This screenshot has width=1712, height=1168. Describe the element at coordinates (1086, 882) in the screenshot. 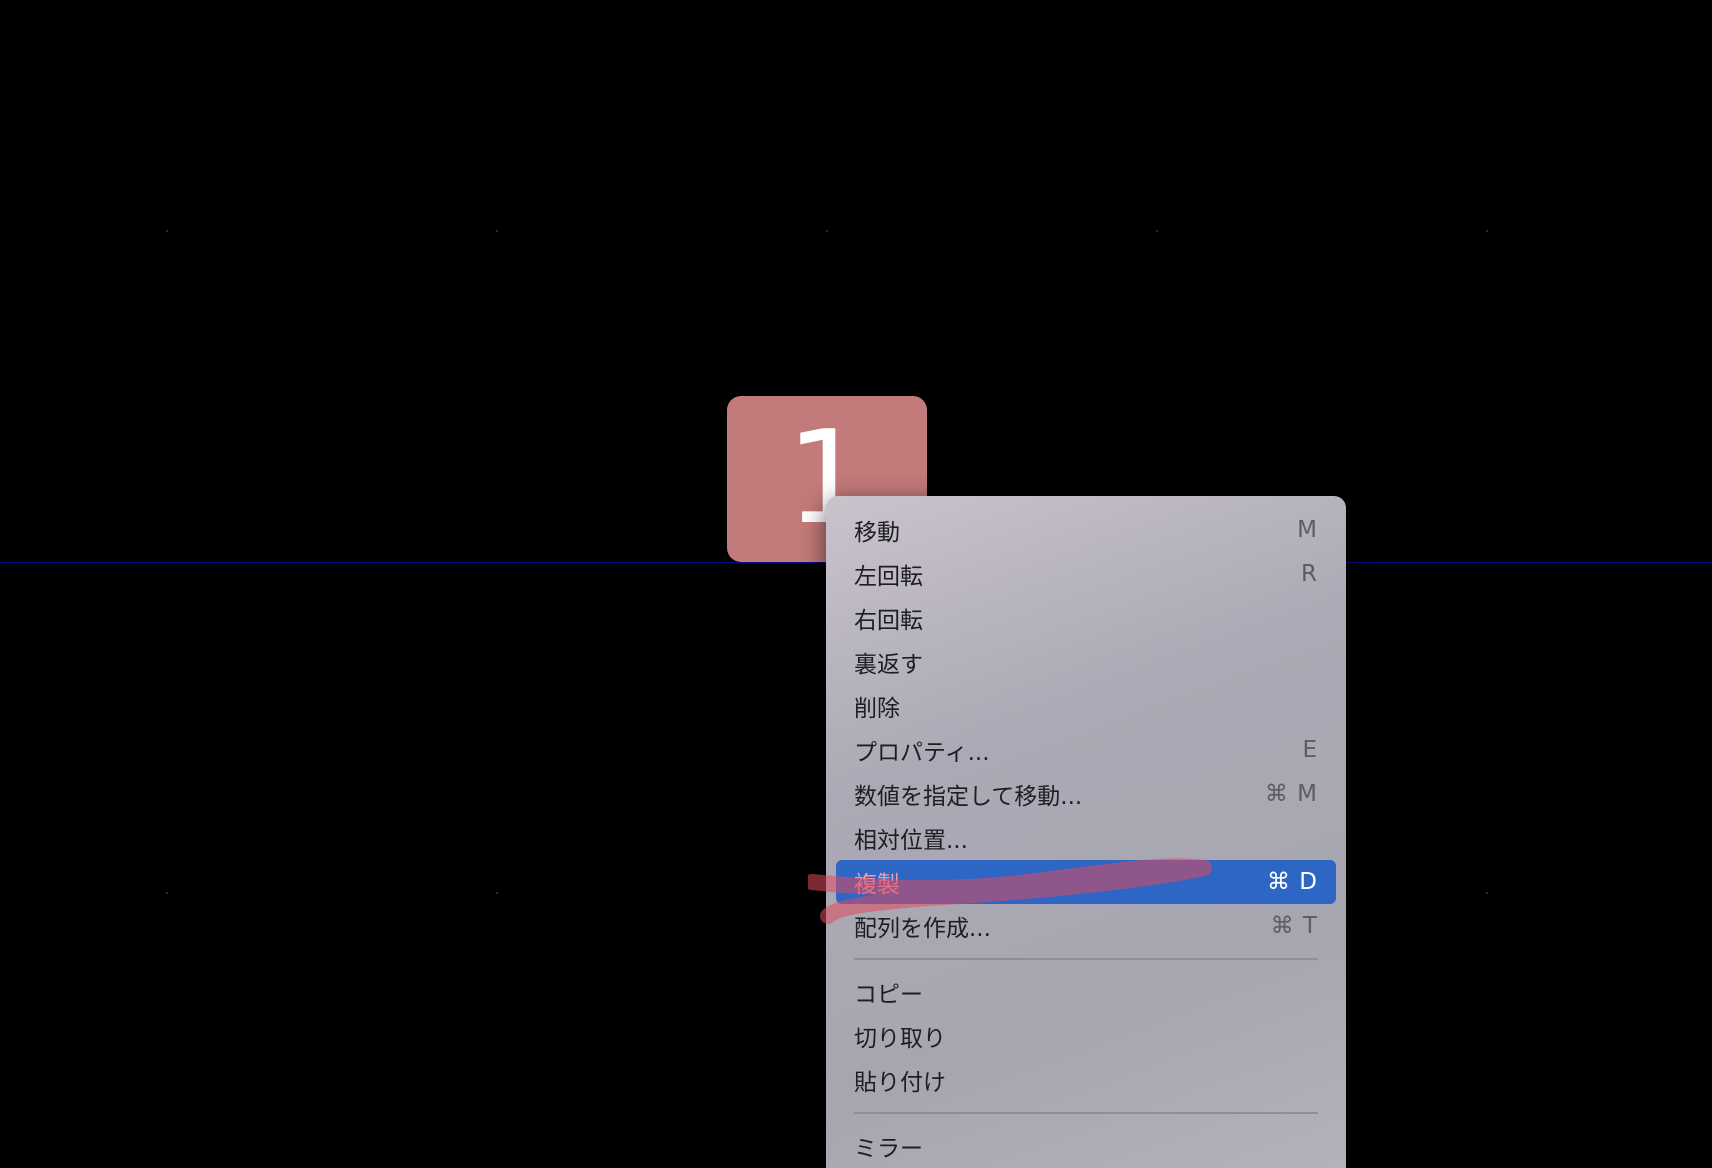

I see `menu-item: 複製 ⌘ D` at that location.